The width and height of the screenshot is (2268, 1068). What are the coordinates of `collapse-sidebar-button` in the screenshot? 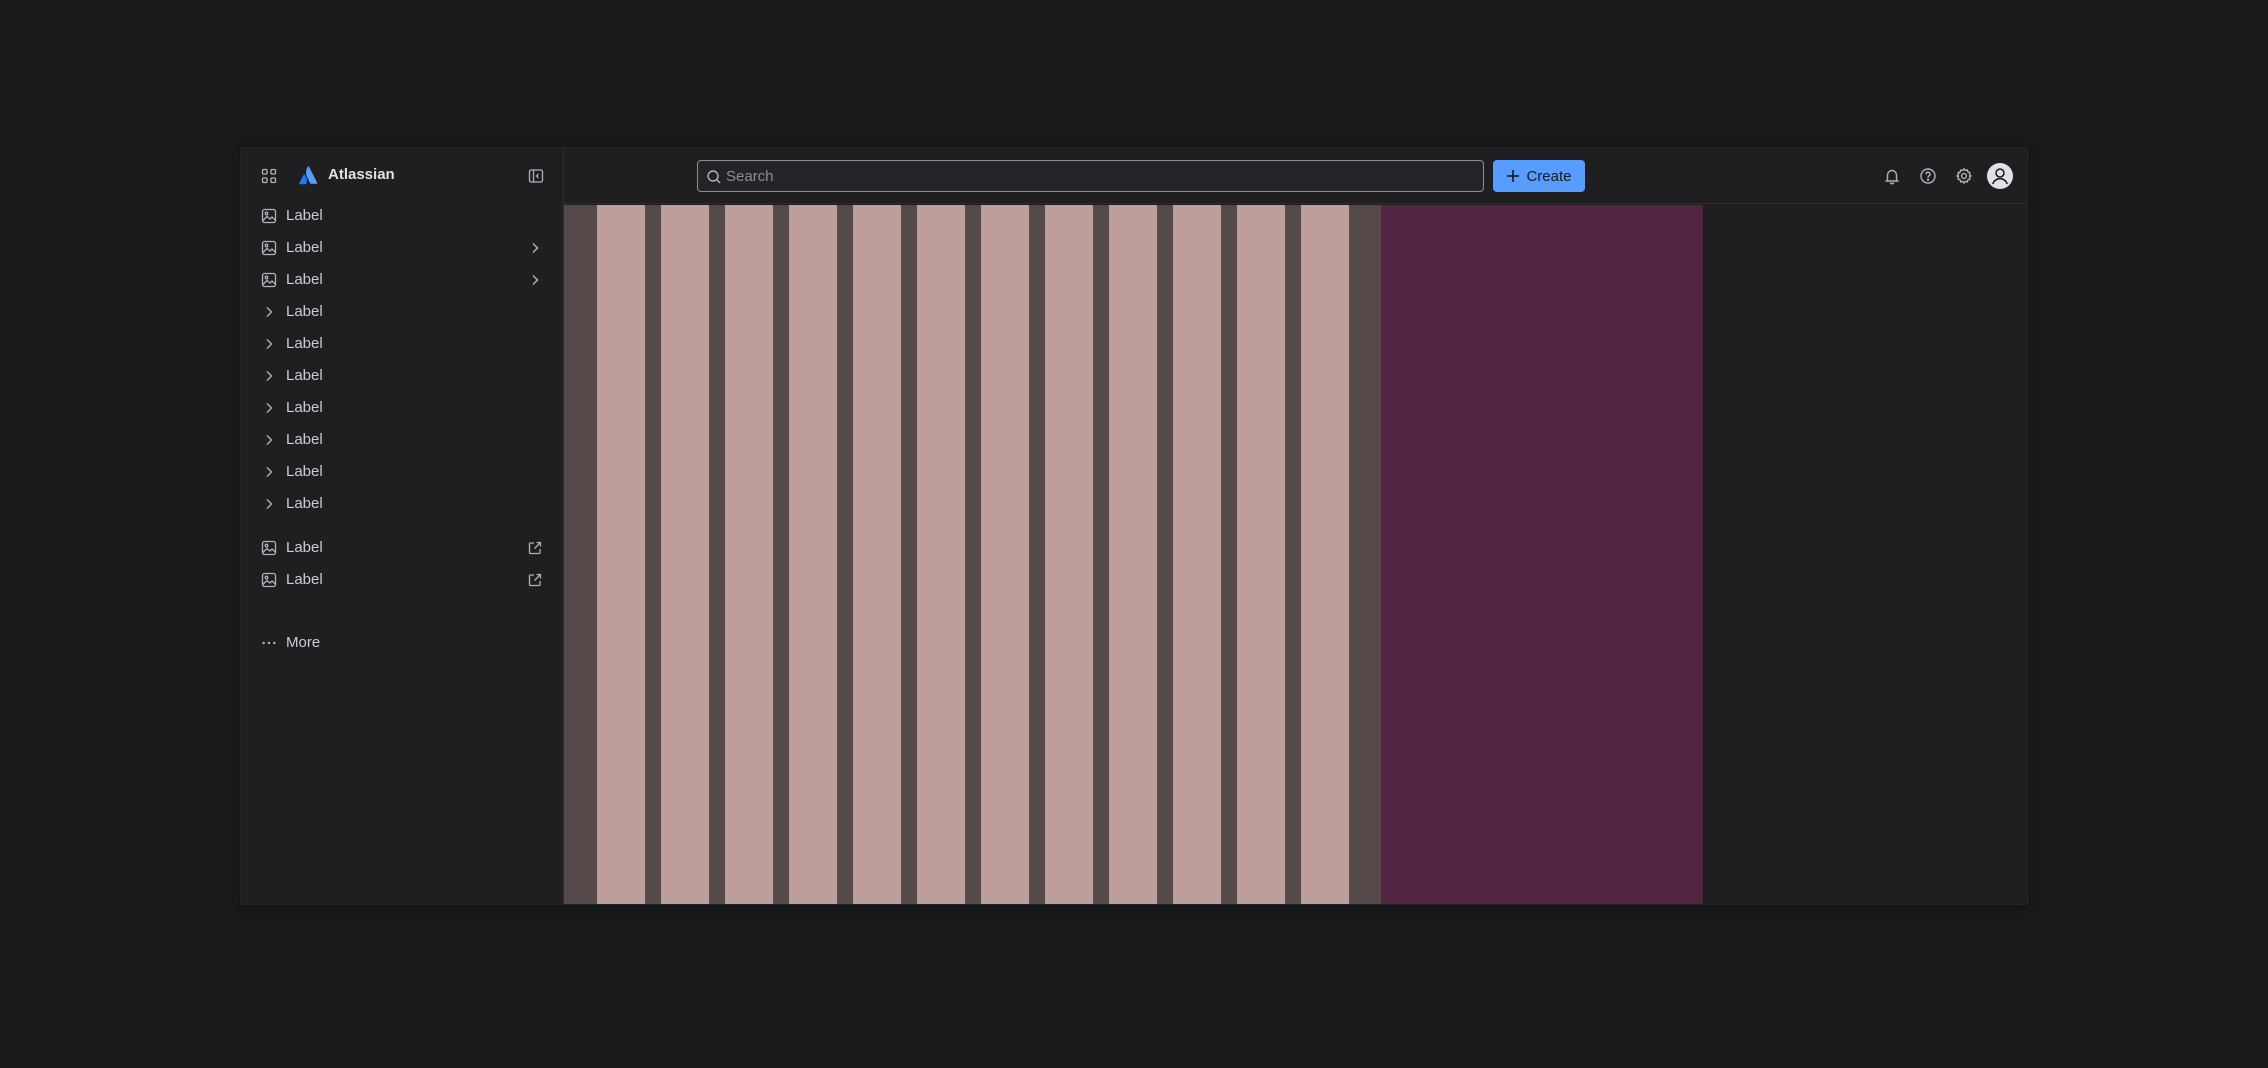 It's located at (536, 176).